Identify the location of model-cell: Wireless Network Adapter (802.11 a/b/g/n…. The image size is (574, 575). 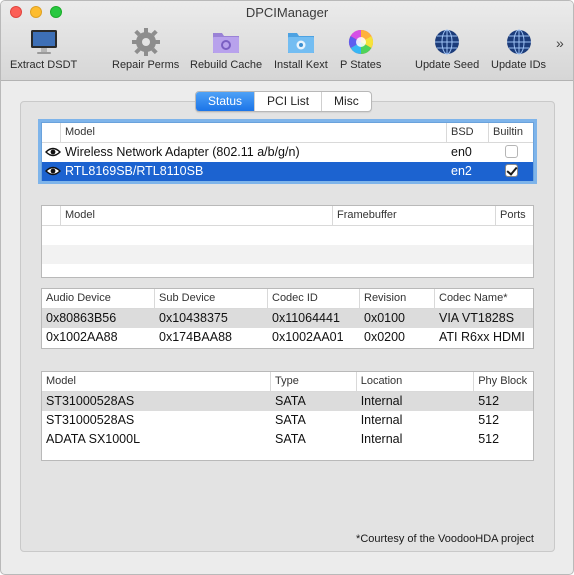
(182, 152).